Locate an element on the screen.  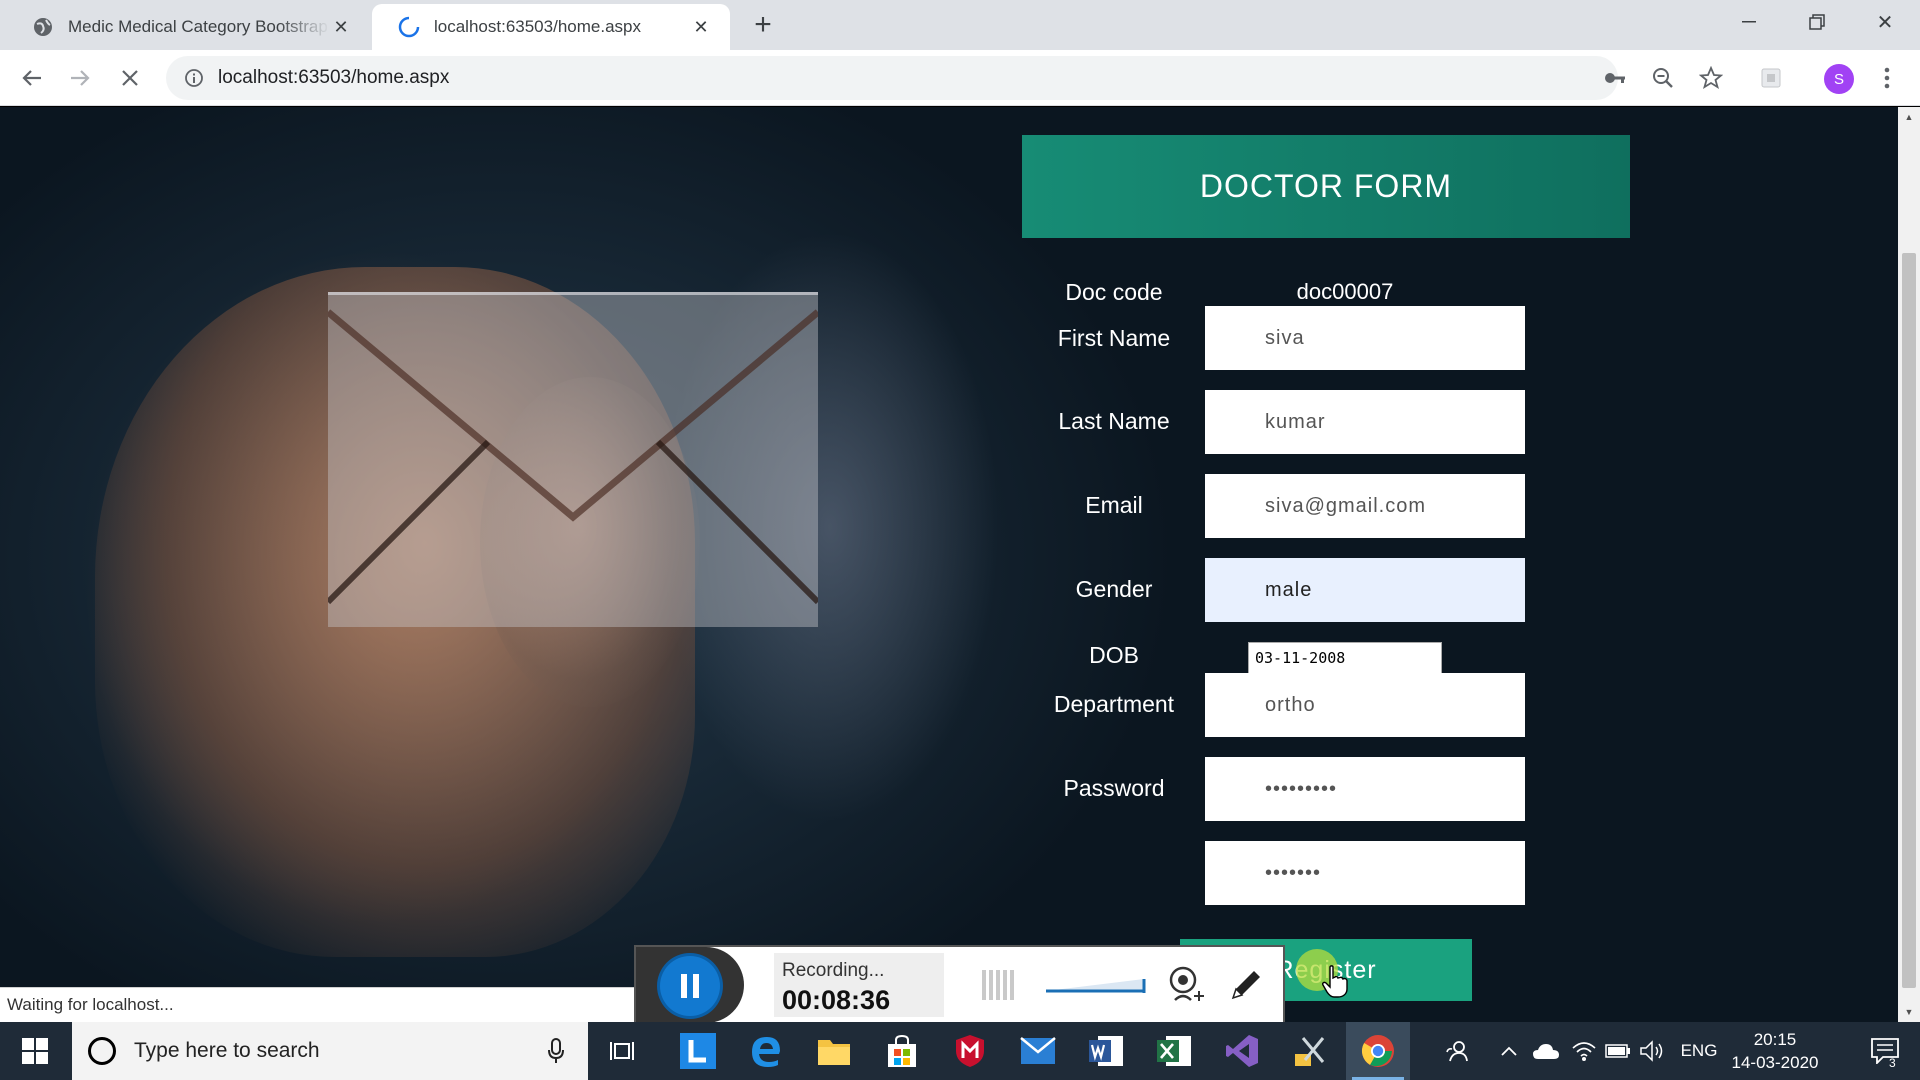
vertical-scrollbar: ▲ ▼ is located at coordinates (1909, 564).